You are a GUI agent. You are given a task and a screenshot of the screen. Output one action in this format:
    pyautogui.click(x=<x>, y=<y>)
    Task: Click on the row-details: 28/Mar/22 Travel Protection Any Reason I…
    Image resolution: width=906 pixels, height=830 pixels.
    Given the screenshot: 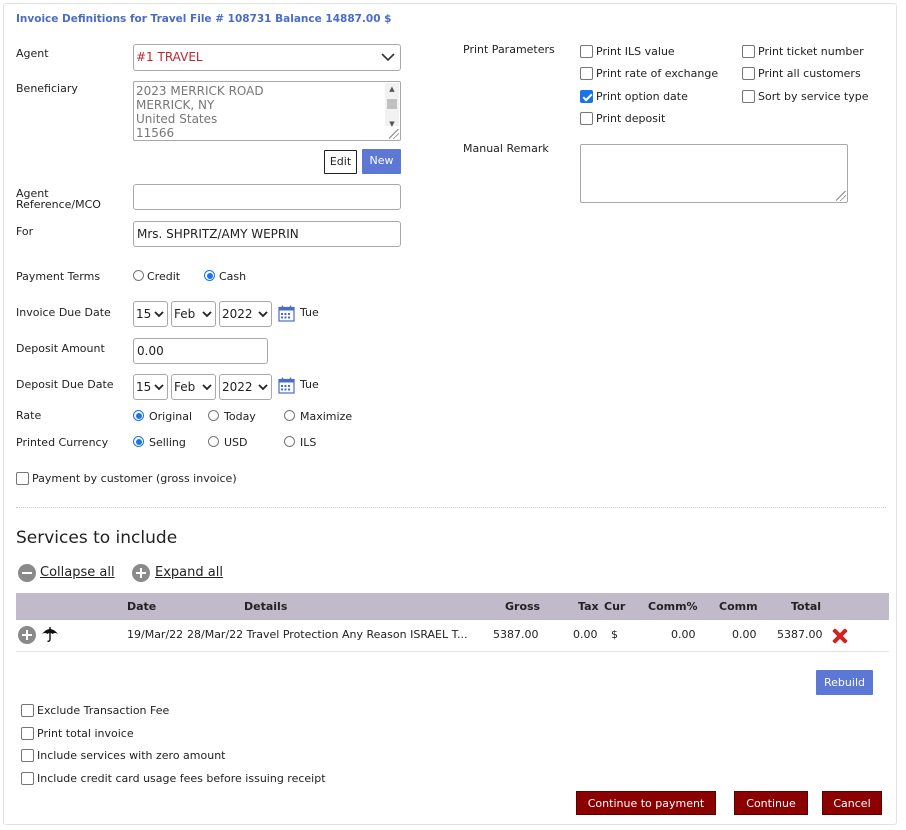 What is the action you would take?
    pyautogui.click(x=327, y=634)
    